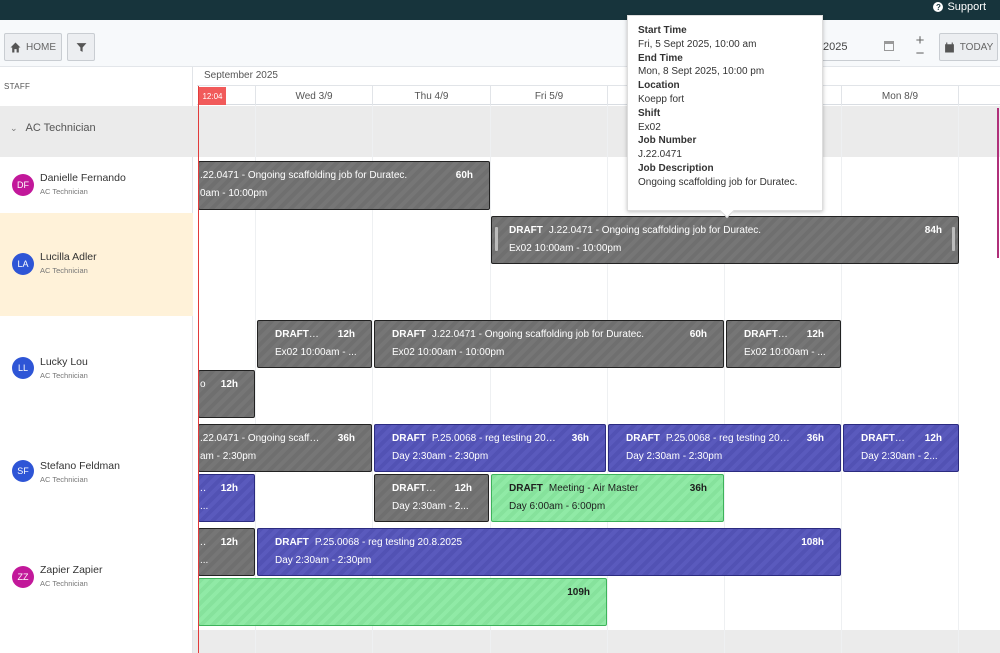 This screenshot has width=1000, height=653. What do you see at coordinates (834, 46) in the screenshot?
I see `date-value: /2025` at bounding box center [834, 46].